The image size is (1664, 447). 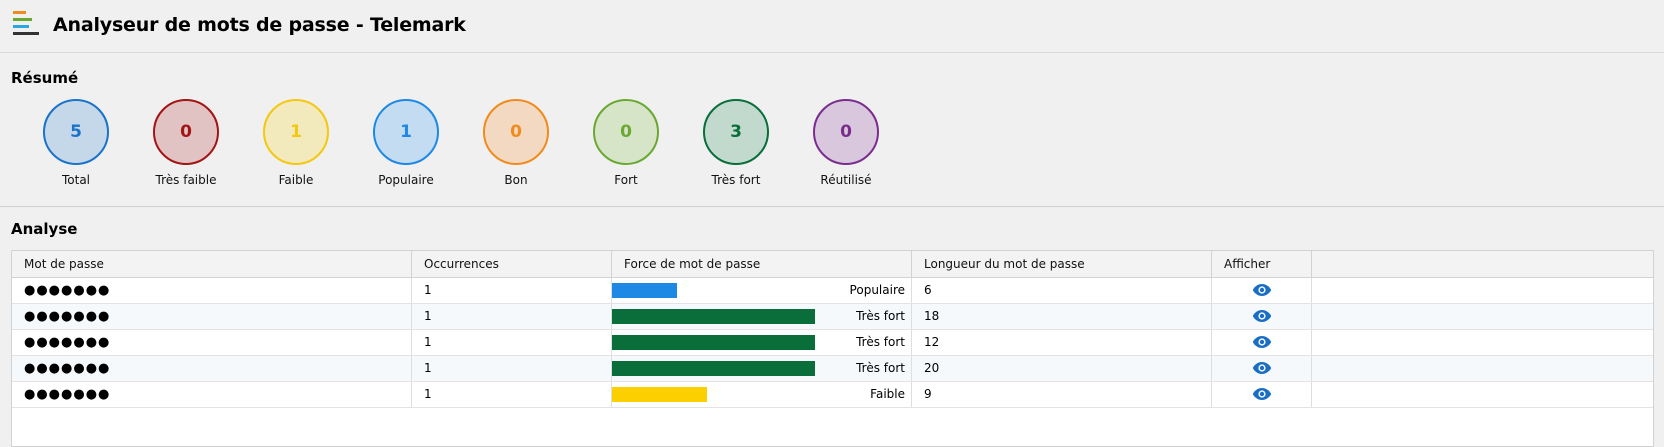 I want to click on stat-label: Très faible, so click(x=186, y=180).